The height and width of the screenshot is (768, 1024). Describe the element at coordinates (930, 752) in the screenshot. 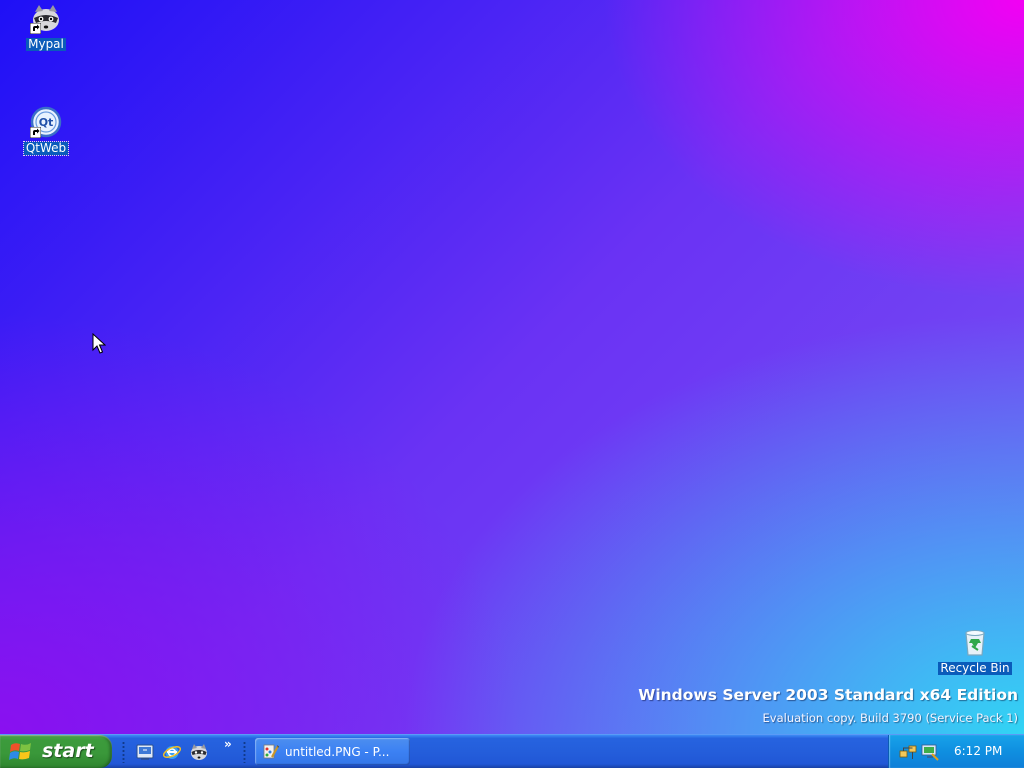

I see `display-icon` at that location.